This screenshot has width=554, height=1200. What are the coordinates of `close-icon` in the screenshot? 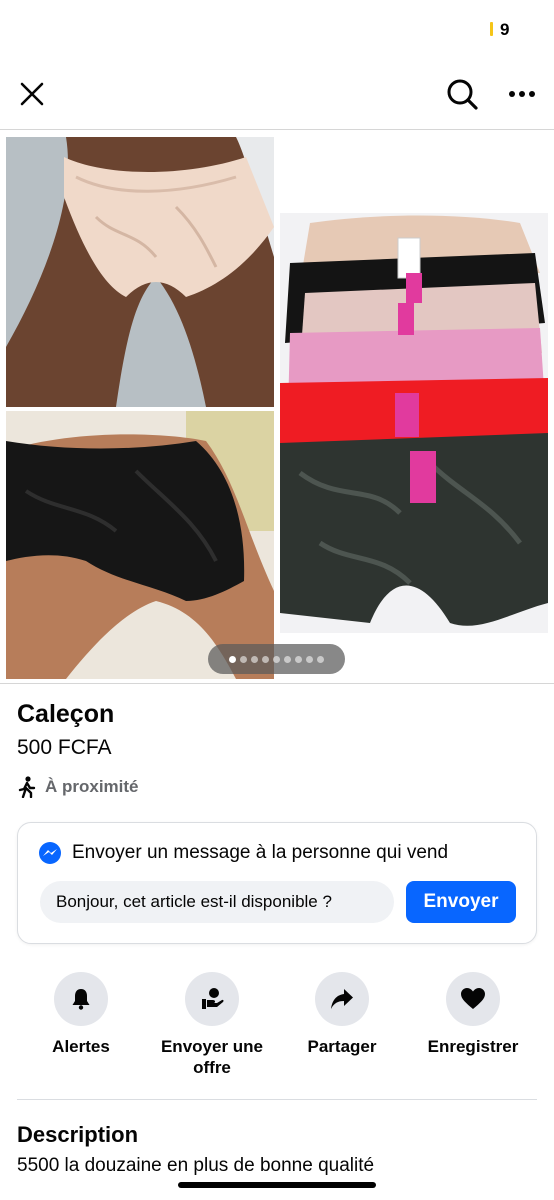 It's located at (32, 94).